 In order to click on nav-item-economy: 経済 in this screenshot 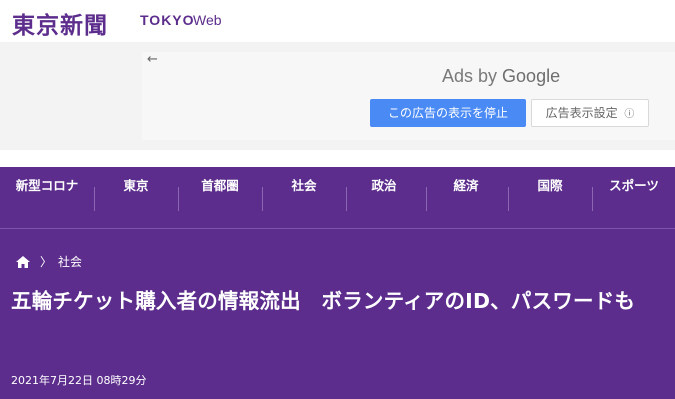, I will do `click(466, 194)`.